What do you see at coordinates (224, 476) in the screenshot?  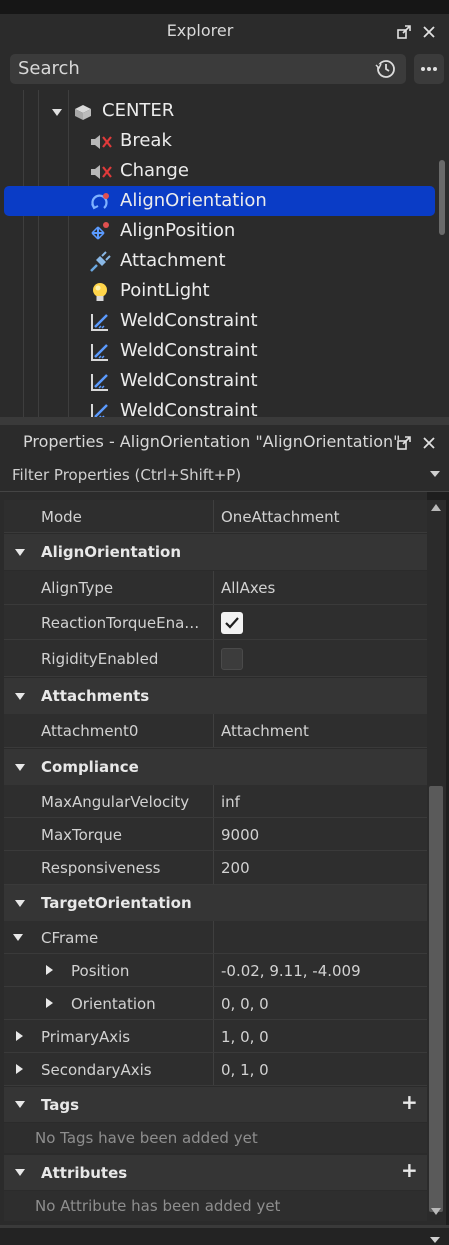 I see `filter-properties-input: Filter Properties (Ctrl+Shift+P)` at bounding box center [224, 476].